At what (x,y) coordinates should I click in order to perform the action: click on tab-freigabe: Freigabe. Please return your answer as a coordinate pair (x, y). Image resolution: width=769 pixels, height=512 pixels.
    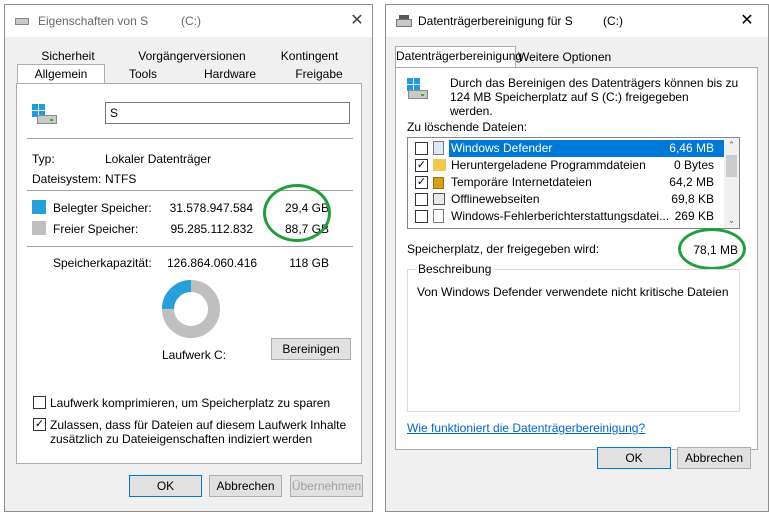
    Looking at the image, I should click on (319, 74).